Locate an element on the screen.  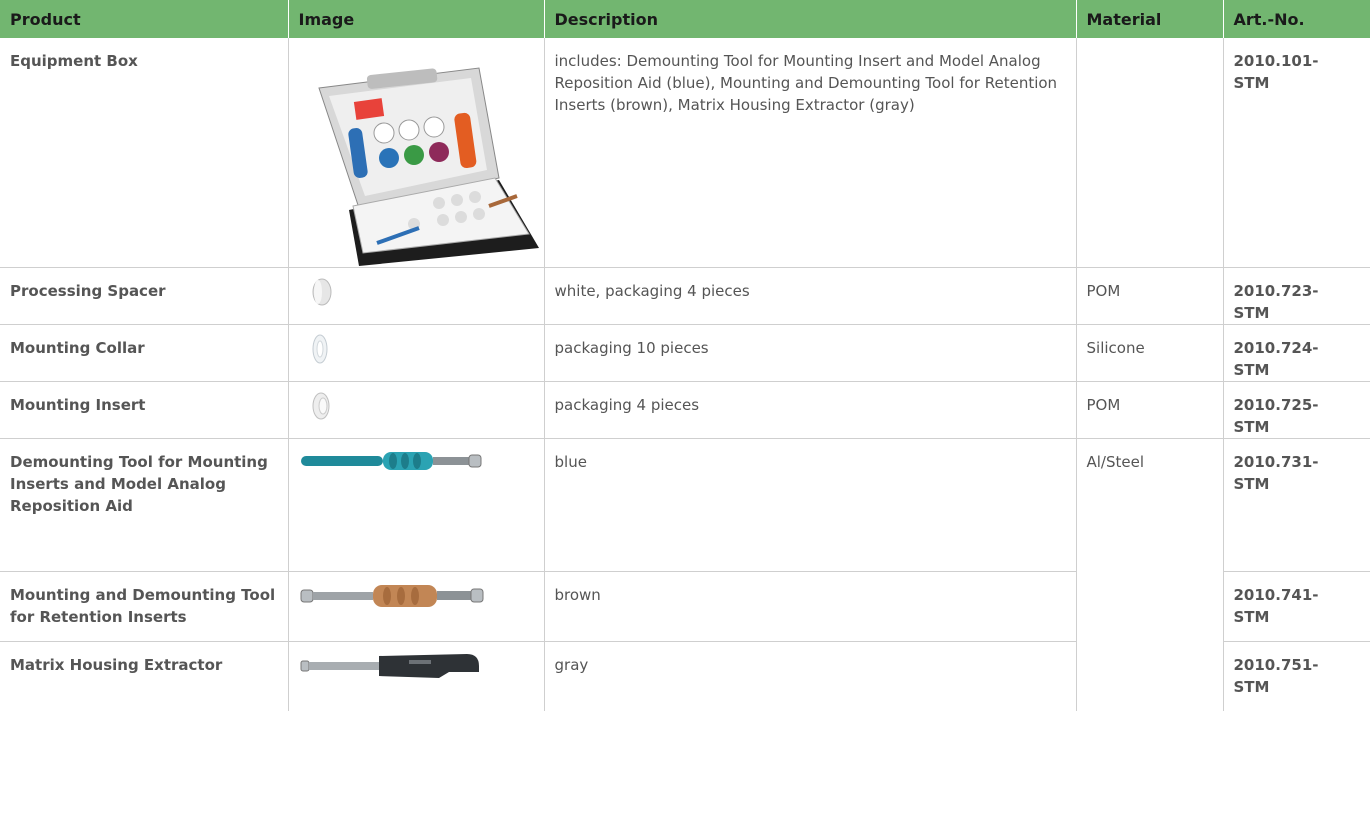
product-art-no: 2010.101-STM is located at coordinates (1296, 153).